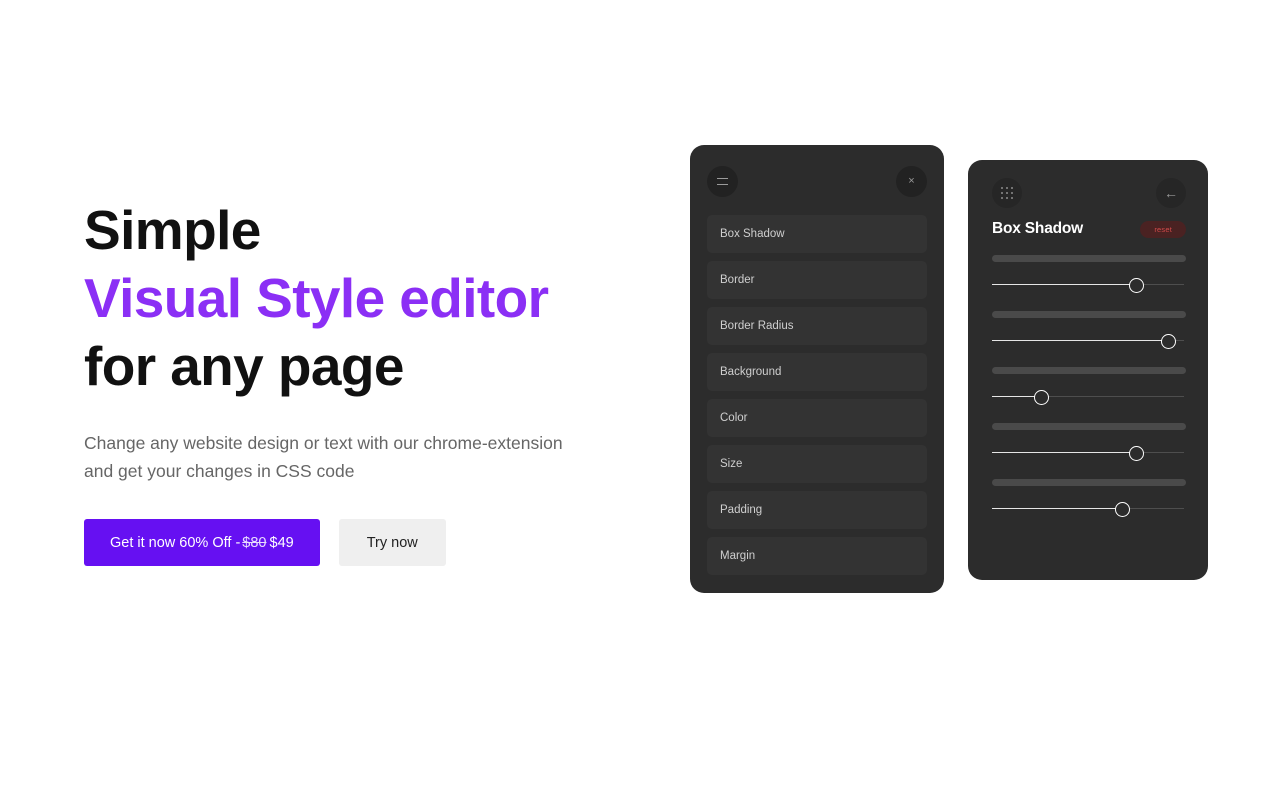 The image size is (1280, 800). I want to click on reset-button: reset, so click(1163, 229).